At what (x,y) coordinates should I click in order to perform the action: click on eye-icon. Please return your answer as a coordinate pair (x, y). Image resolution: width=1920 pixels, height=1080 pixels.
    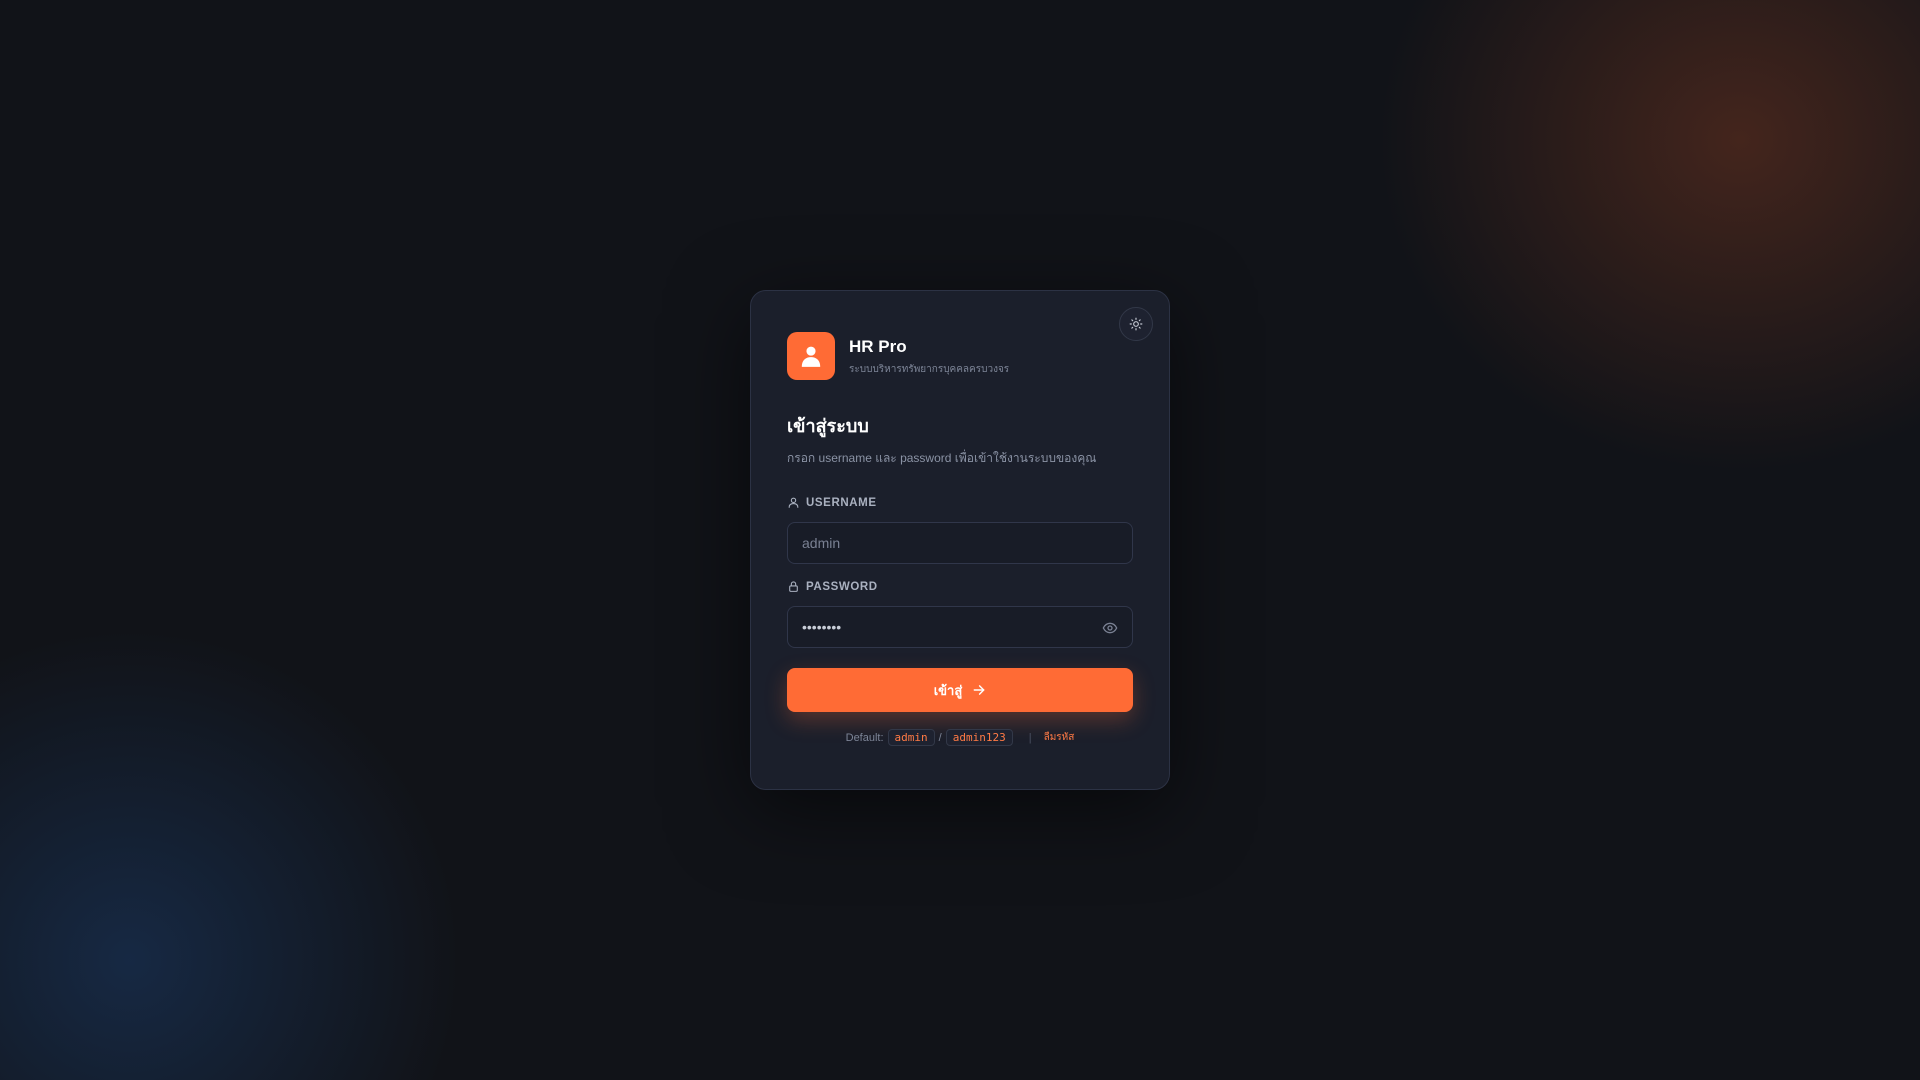
    Looking at the image, I should click on (1110, 628).